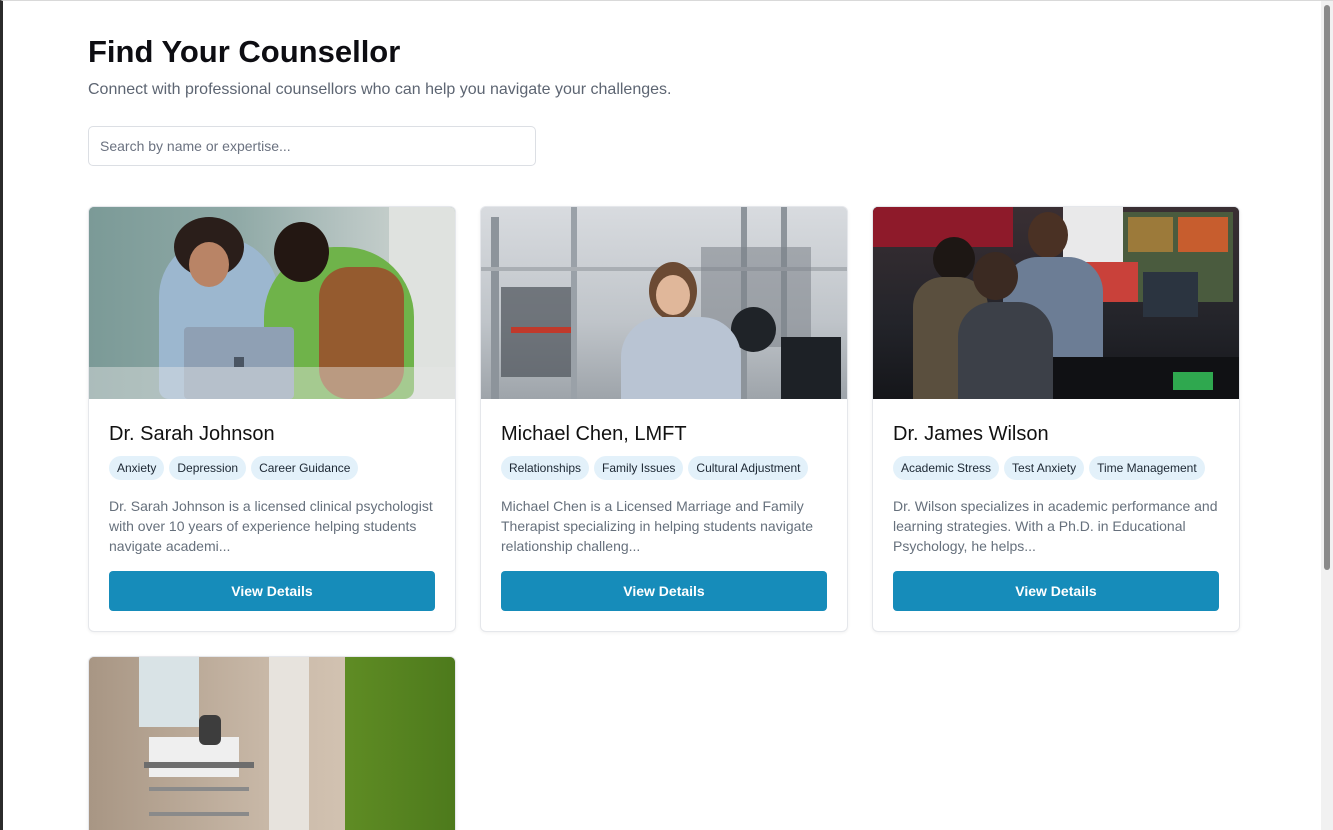  I want to click on vertical-scrollbar, so click(1327, 415).